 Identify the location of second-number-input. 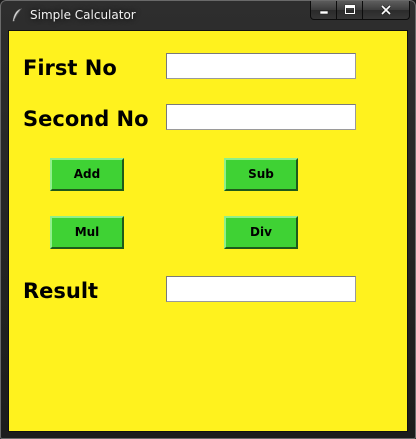
(261, 117).